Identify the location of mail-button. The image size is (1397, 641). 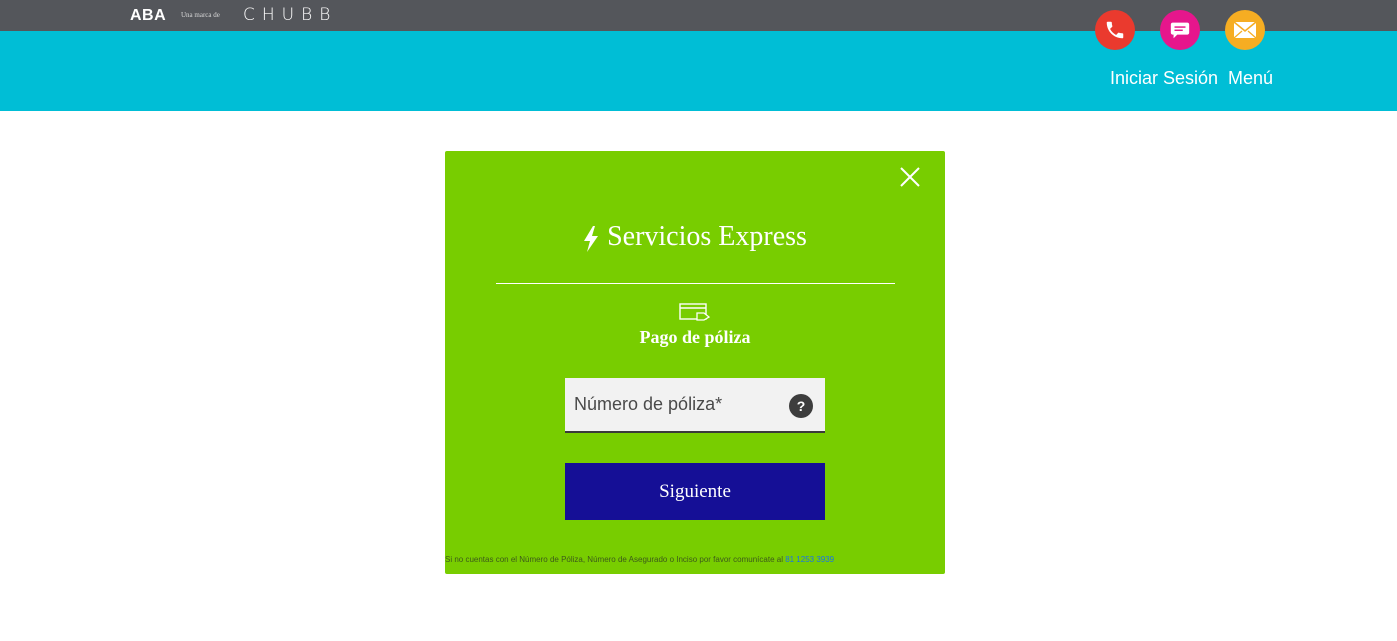
(1245, 30).